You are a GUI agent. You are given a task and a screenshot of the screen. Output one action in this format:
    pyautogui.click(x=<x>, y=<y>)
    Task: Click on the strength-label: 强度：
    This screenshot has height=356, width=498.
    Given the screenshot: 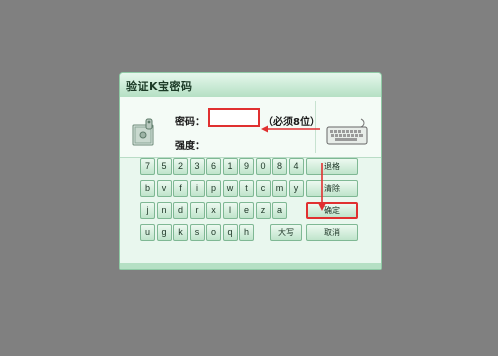 What is the action you would take?
    pyautogui.click(x=190, y=146)
    